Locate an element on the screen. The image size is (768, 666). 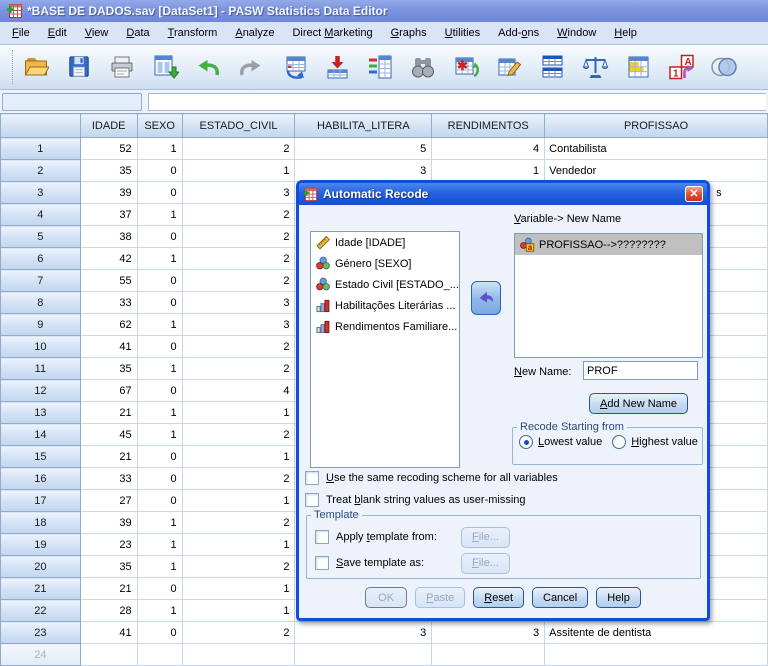
grid-row-header: 6 is located at coordinates (40, 258).